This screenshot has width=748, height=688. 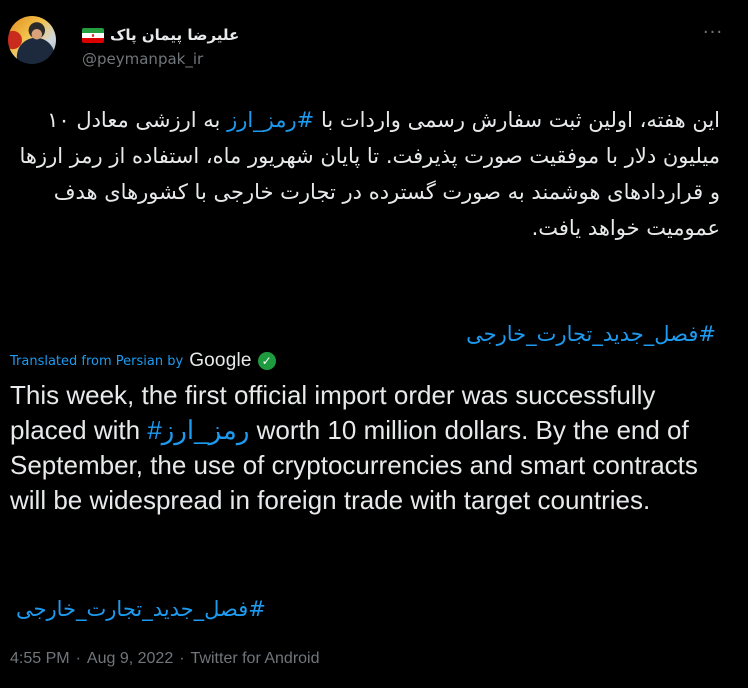 What do you see at coordinates (517, 120) in the screenshot?
I see `tweet-text-part: این هفته، اولین ثبت سفارش رسمی واردات با` at bounding box center [517, 120].